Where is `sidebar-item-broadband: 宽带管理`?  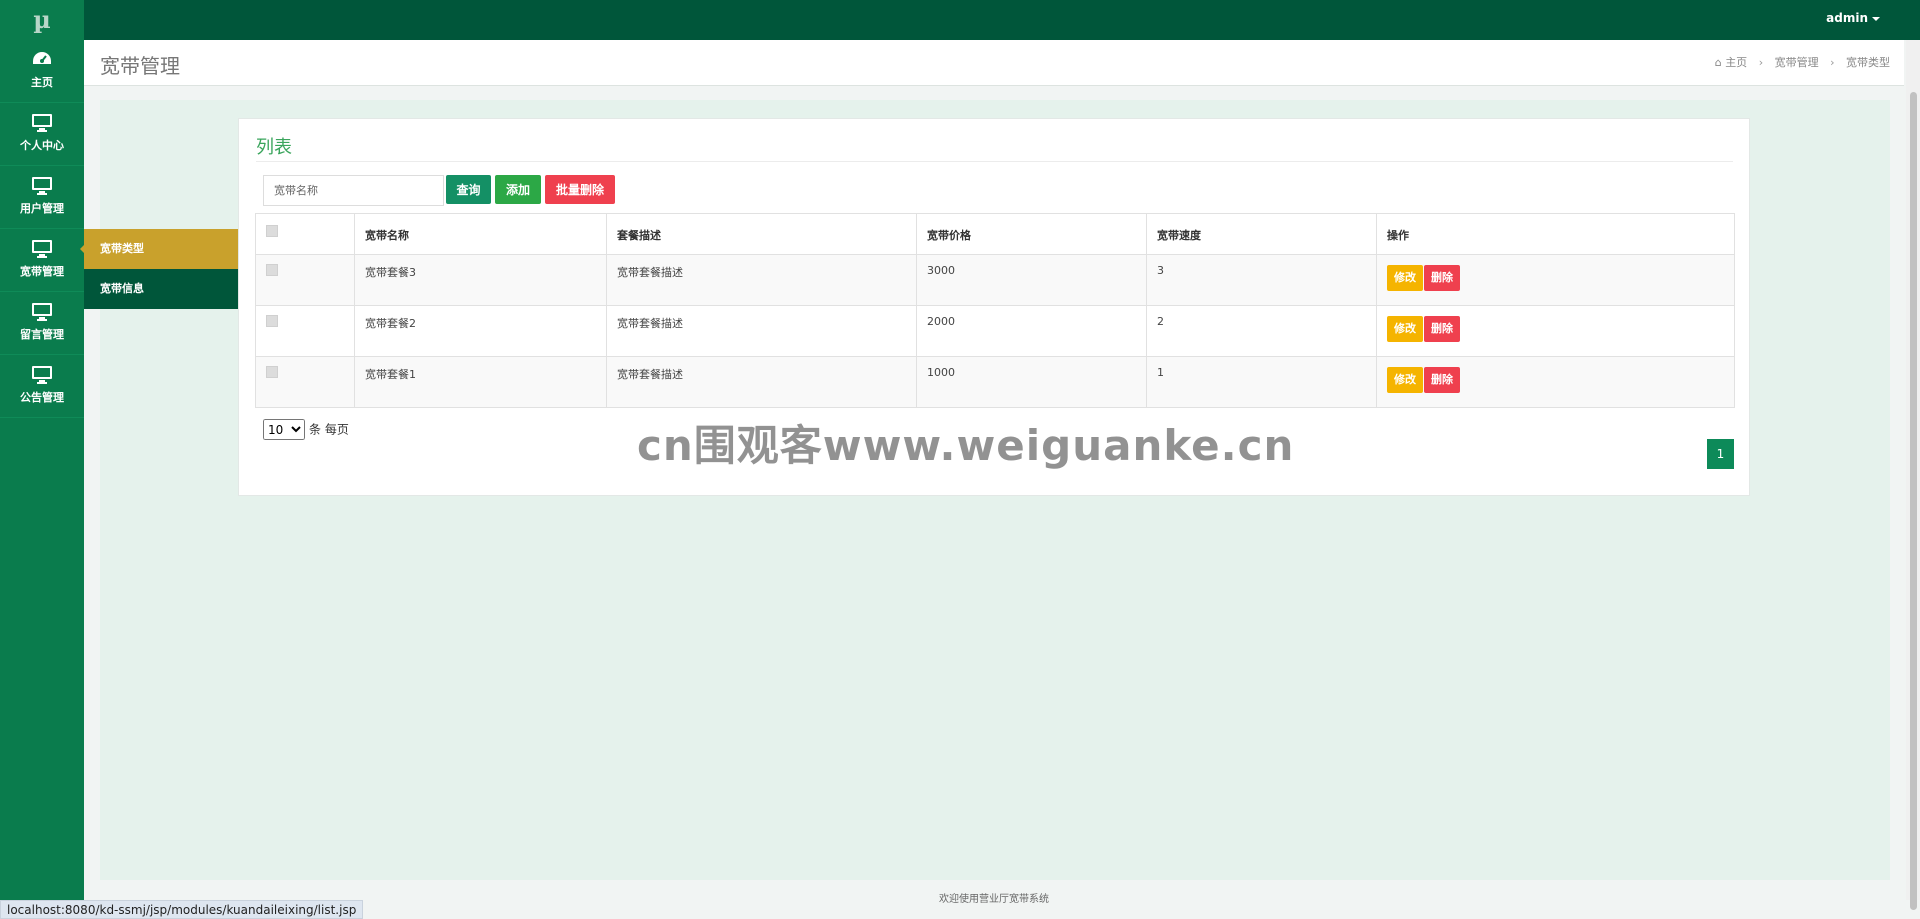 sidebar-item-broadband: 宽带管理 is located at coordinates (42, 260).